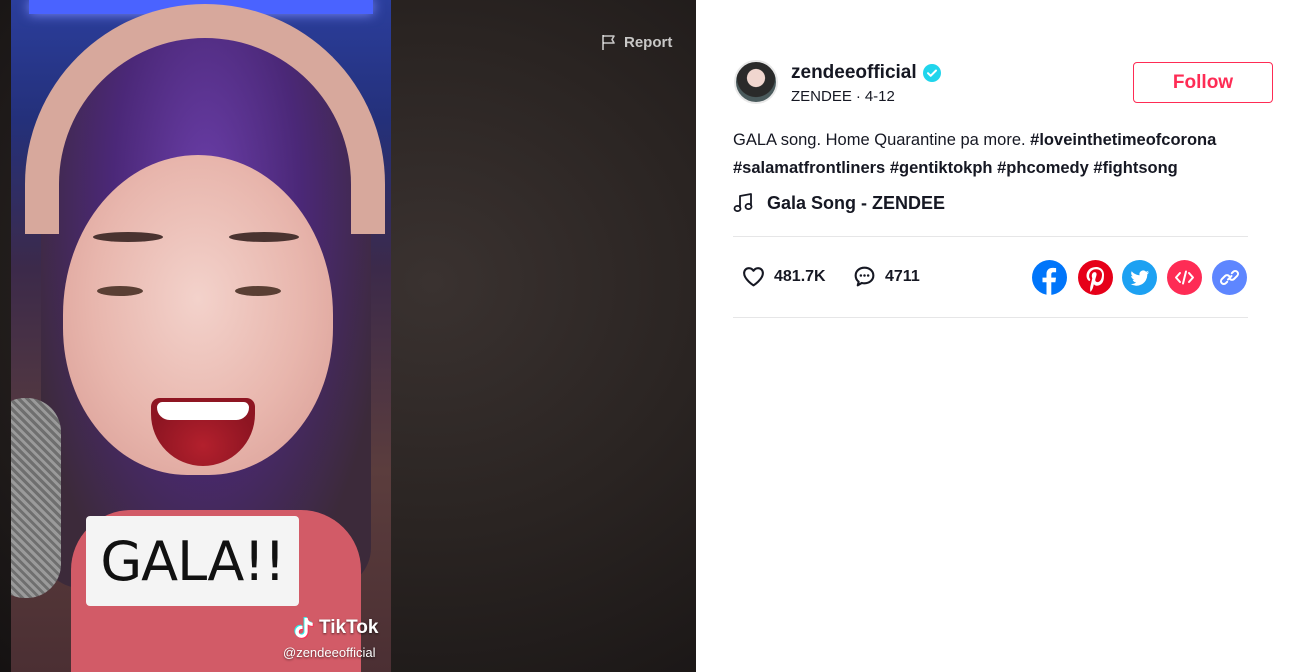 The height and width of the screenshot is (672, 1292). I want to click on hashtag-link: #gentiktokph, so click(941, 168).